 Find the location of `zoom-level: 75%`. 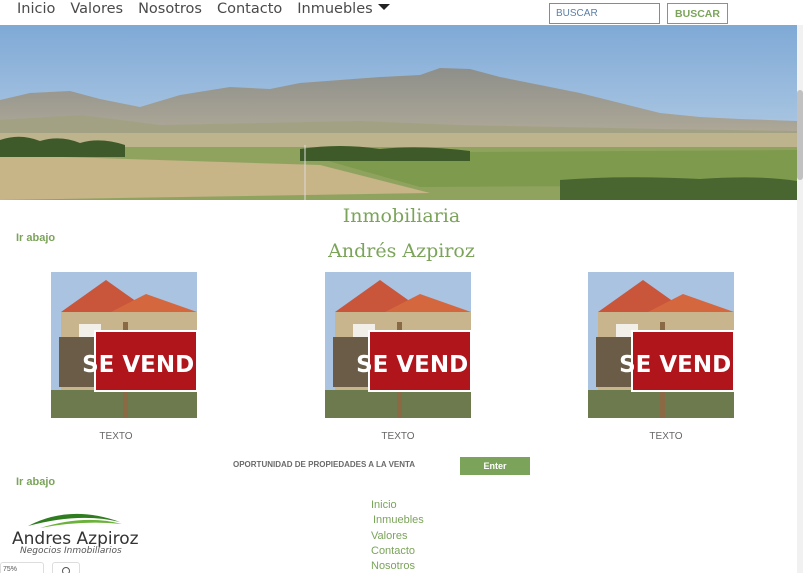

zoom-level: 75% is located at coordinates (10, 569).